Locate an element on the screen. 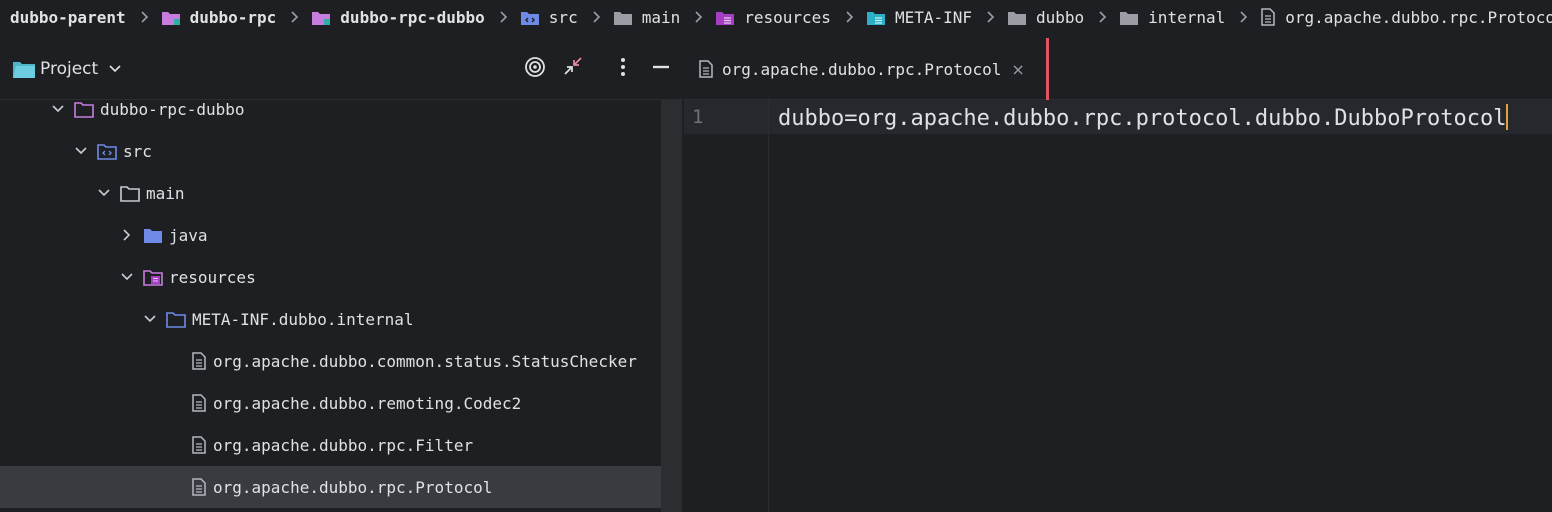  breadcrumb-item-dubbo-rpc: dubbo-rpc is located at coordinates (219, 17).